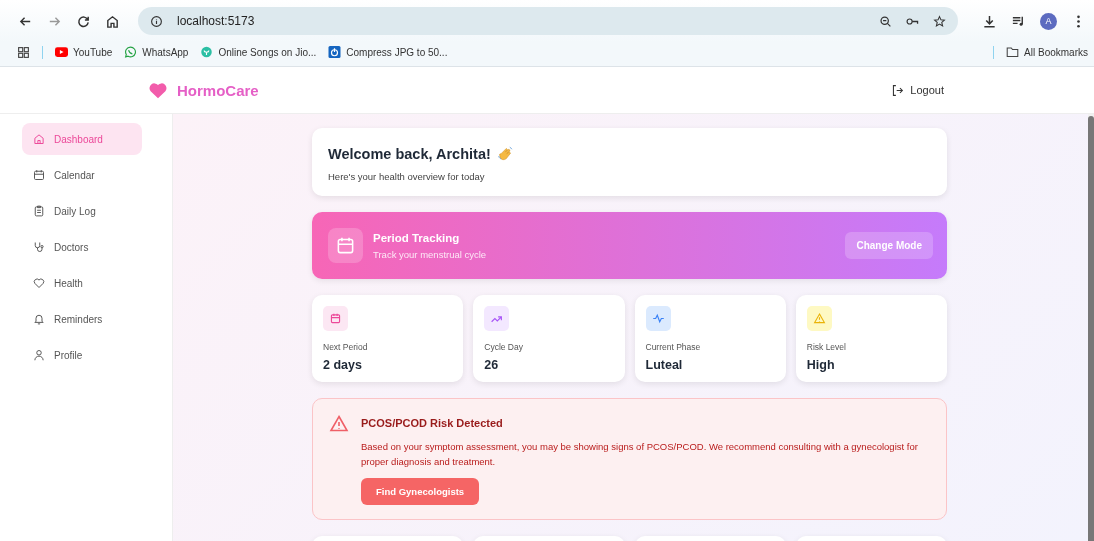 The image size is (1094, 541). I want to click on scrollbar, so click(1091, 327).